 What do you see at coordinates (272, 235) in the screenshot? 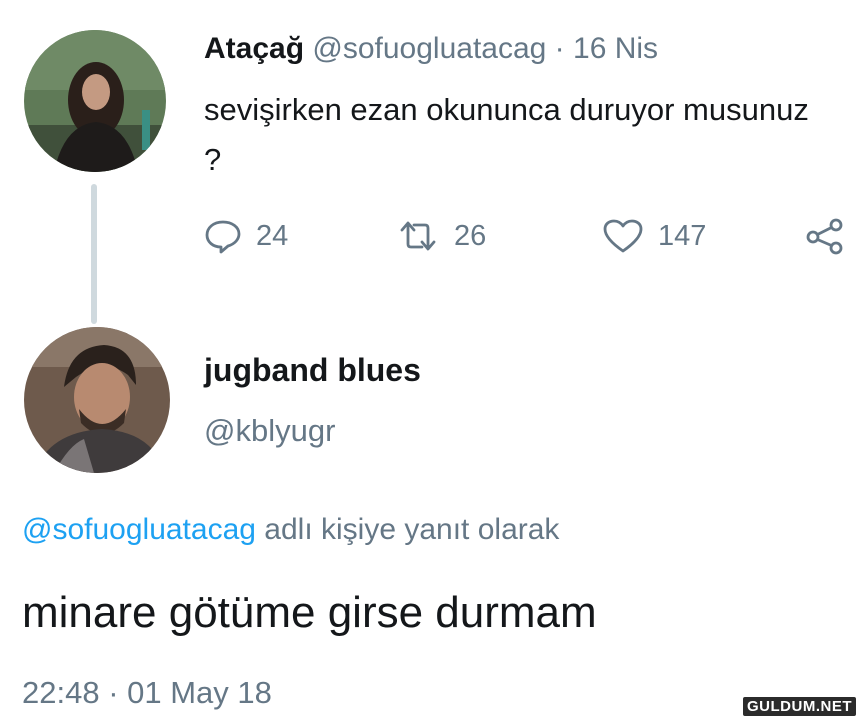
I see `reply-count: 24` at bounding box center [272, 235].